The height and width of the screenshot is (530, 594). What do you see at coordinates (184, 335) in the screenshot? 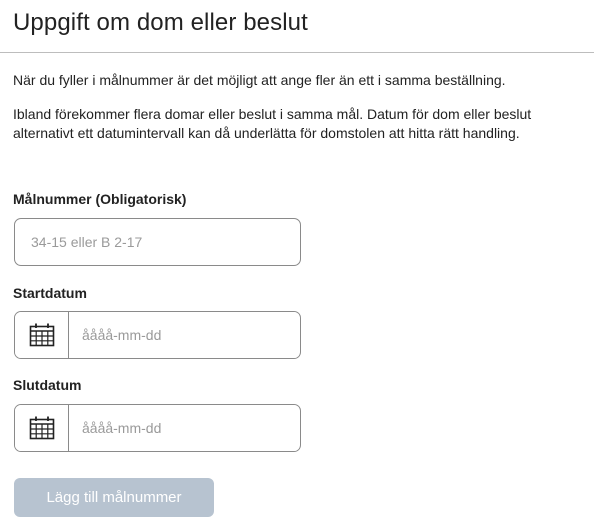
I see `start-date-input` at bounding box center [184, 335].